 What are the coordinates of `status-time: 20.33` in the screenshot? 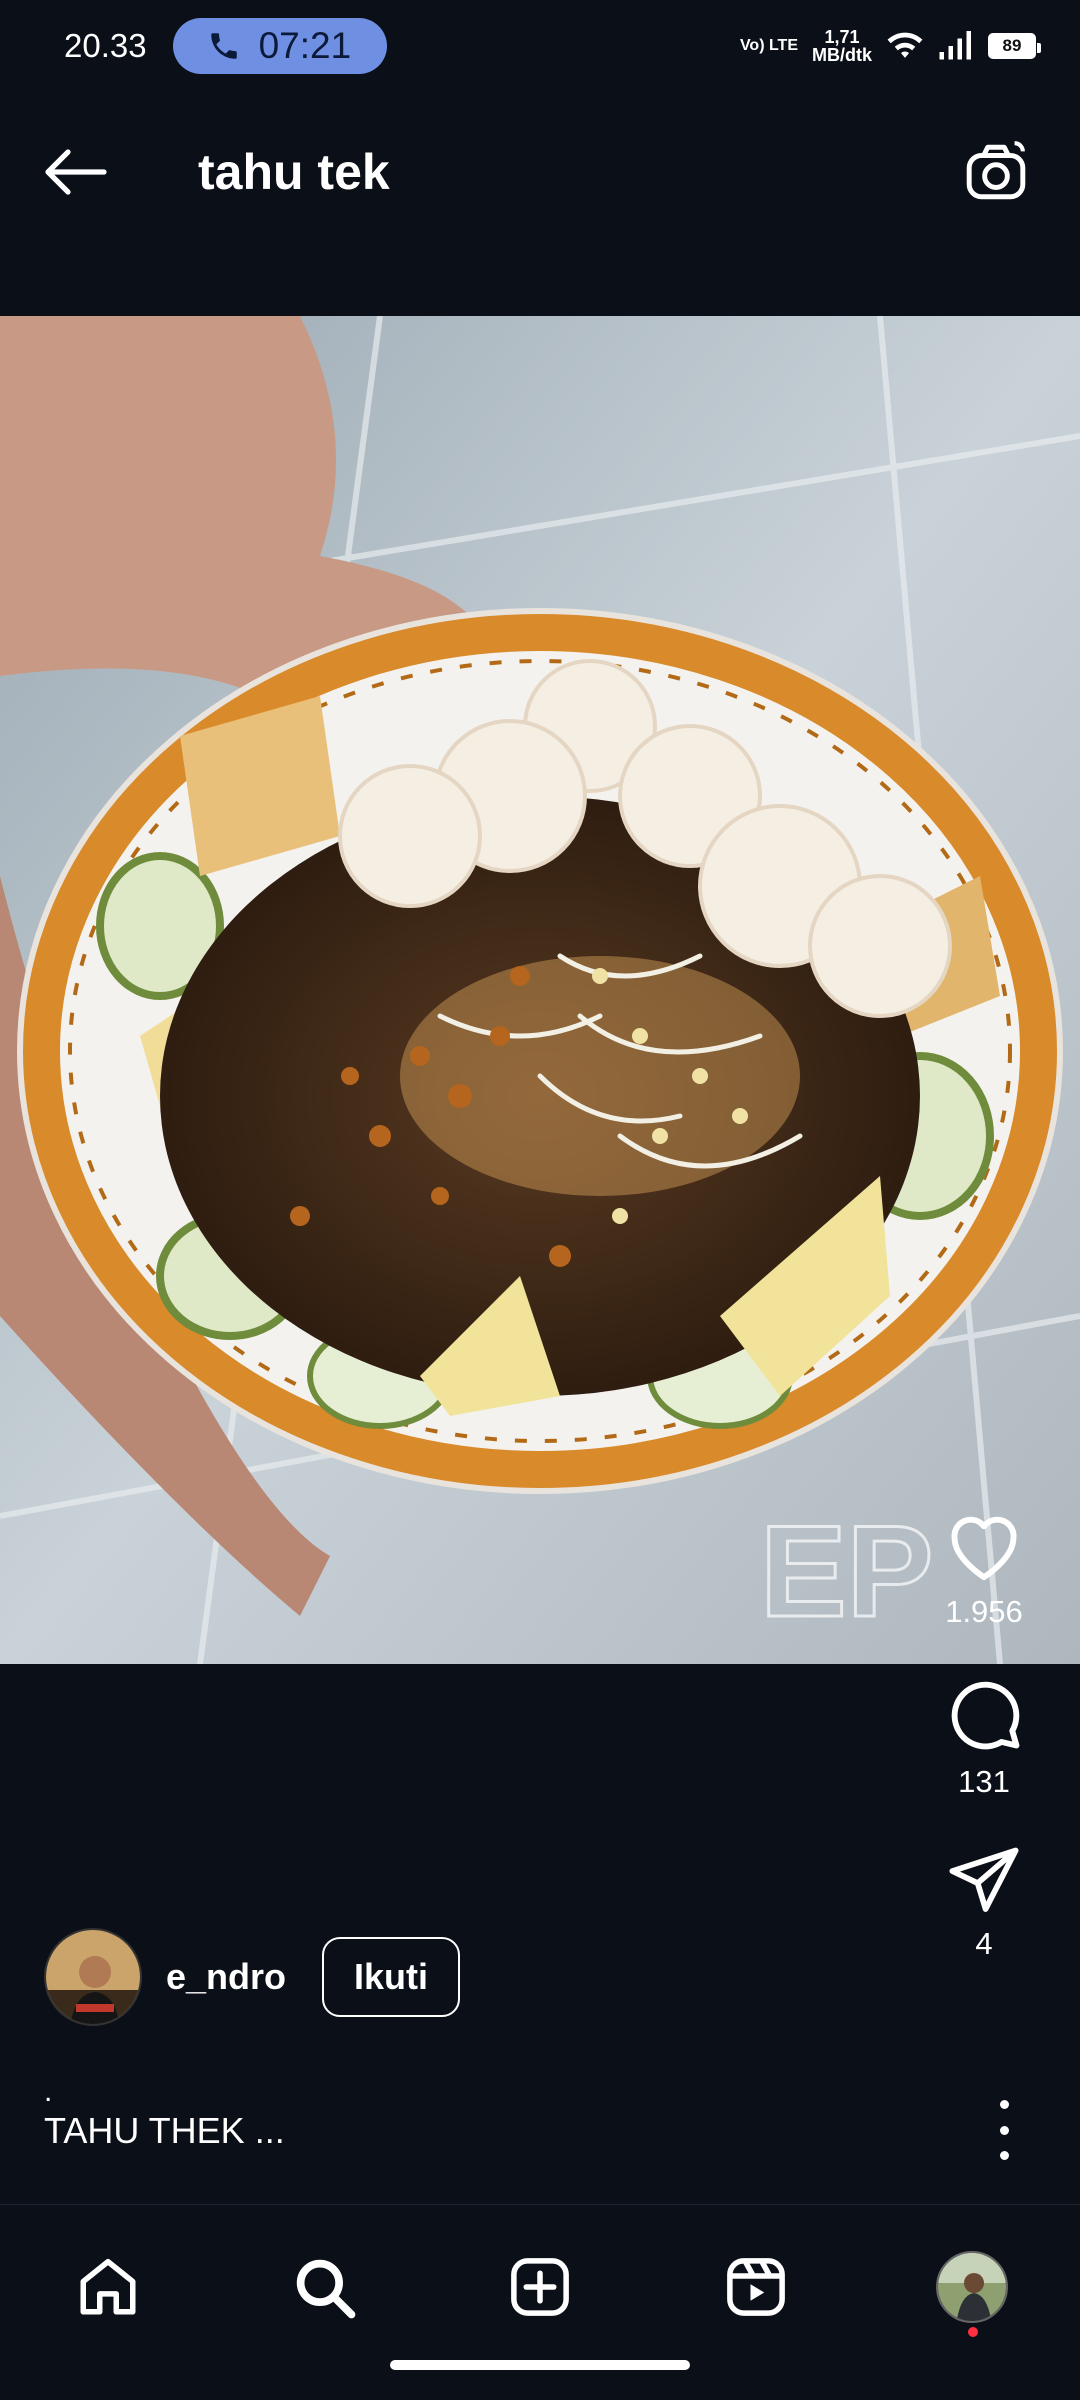 It's located at (105, 45).